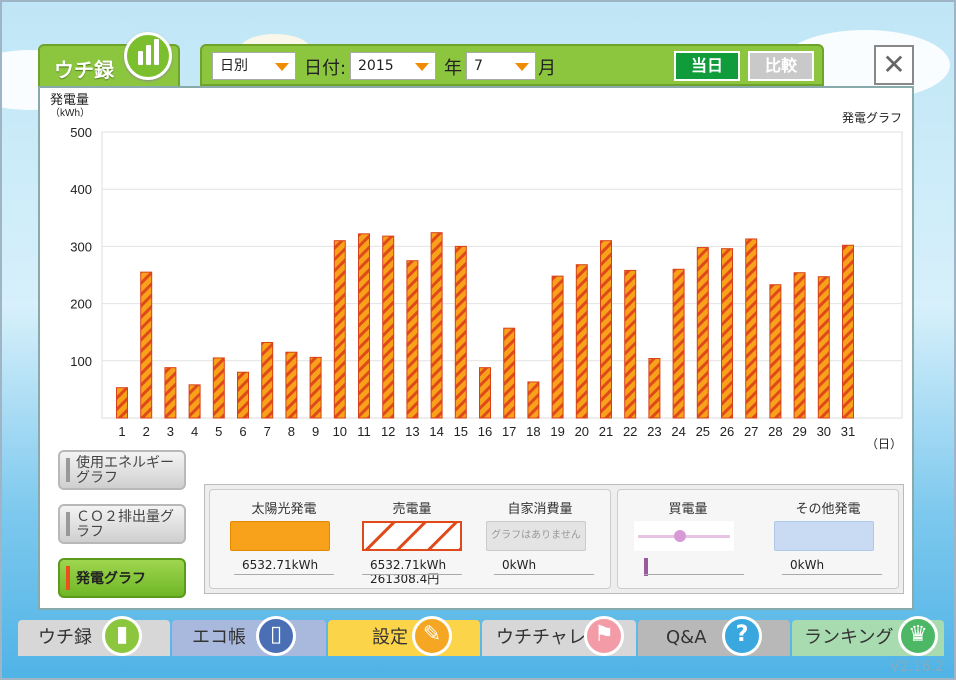  Describe the element at coordinates (686, 637) in the screenshot. I see `nav-qa-label: Q&A` at that location.